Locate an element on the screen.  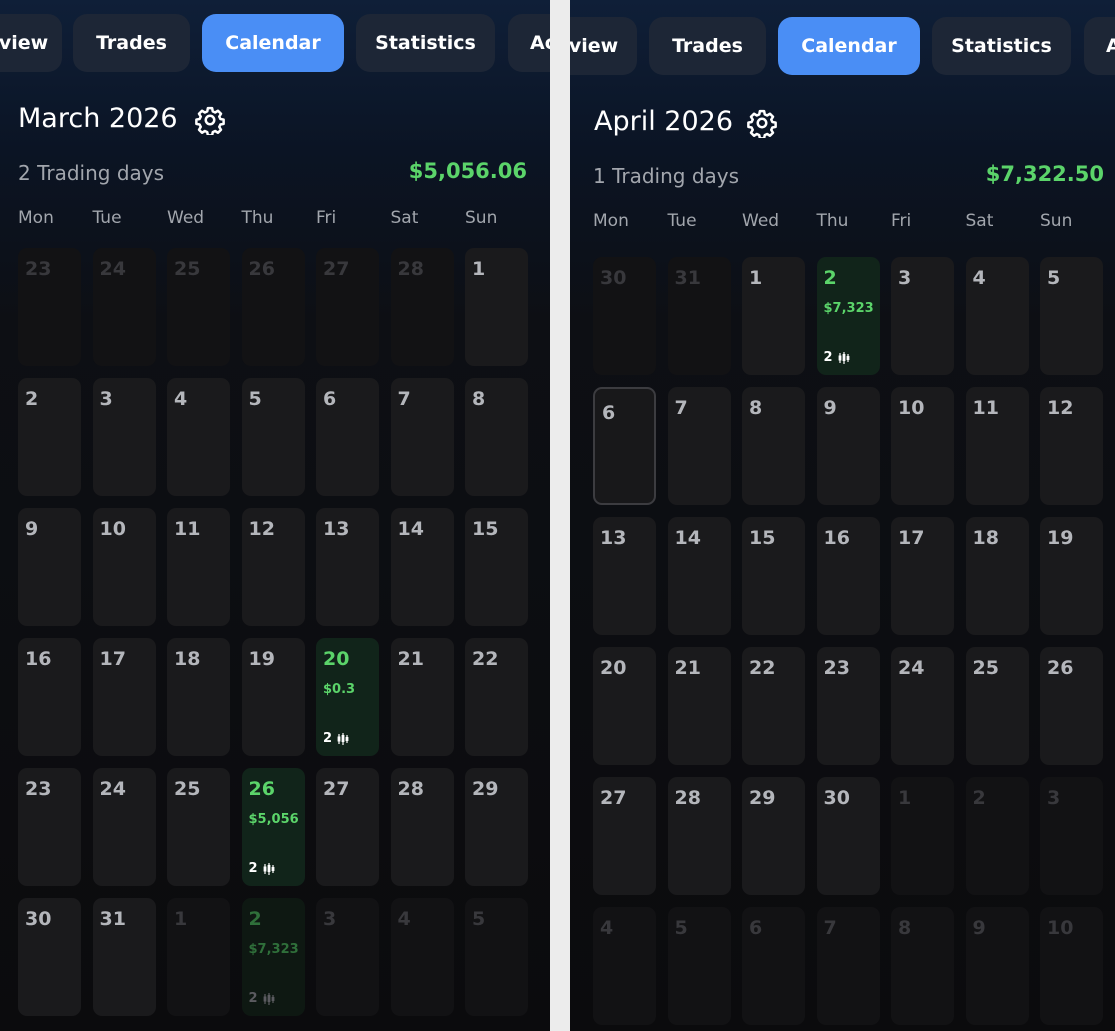
day-cell: 26 $5,056 2 is located at coordinates (273, 827).